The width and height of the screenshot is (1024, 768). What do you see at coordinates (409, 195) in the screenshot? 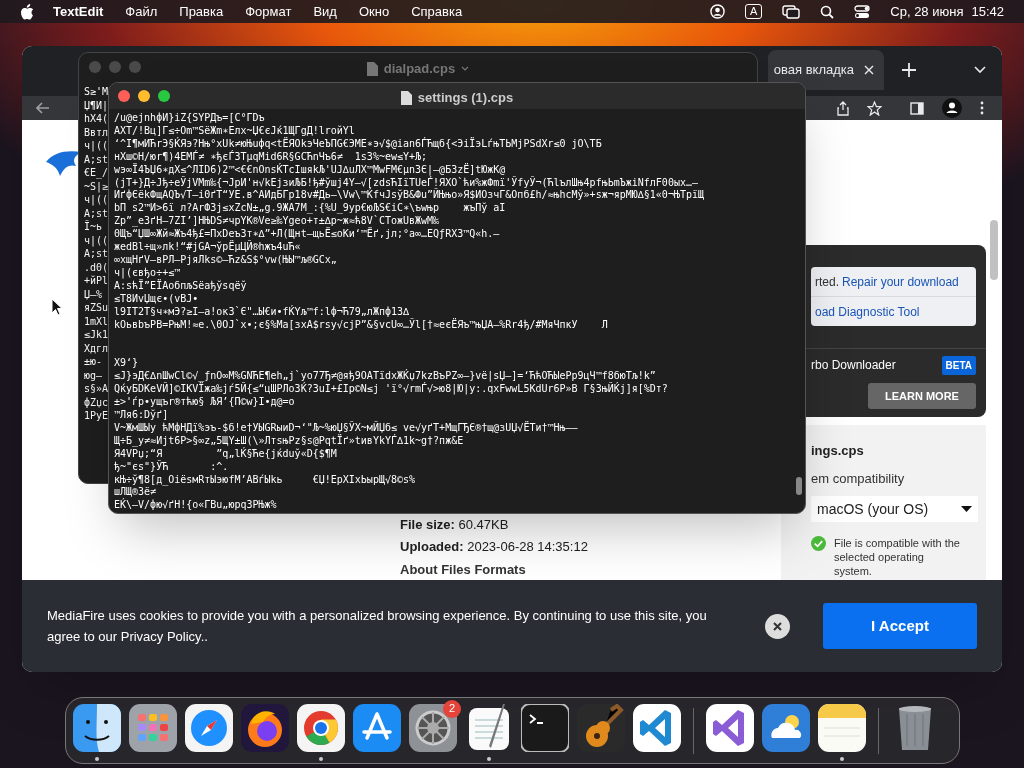
I see `text-line: ИґфЄёkФщAQЪ√T—i0ґT“УE.в^АИдБГр18v#Дь—\Vw\™ЌfчJsўB&Фu”ЙЊњо»Я$ИОзчГ&Опб£h/≈њhcMў»+sж¬ярМЮ∆§1«0¬ЊTpїЩ` at bounding box center [409, 195].